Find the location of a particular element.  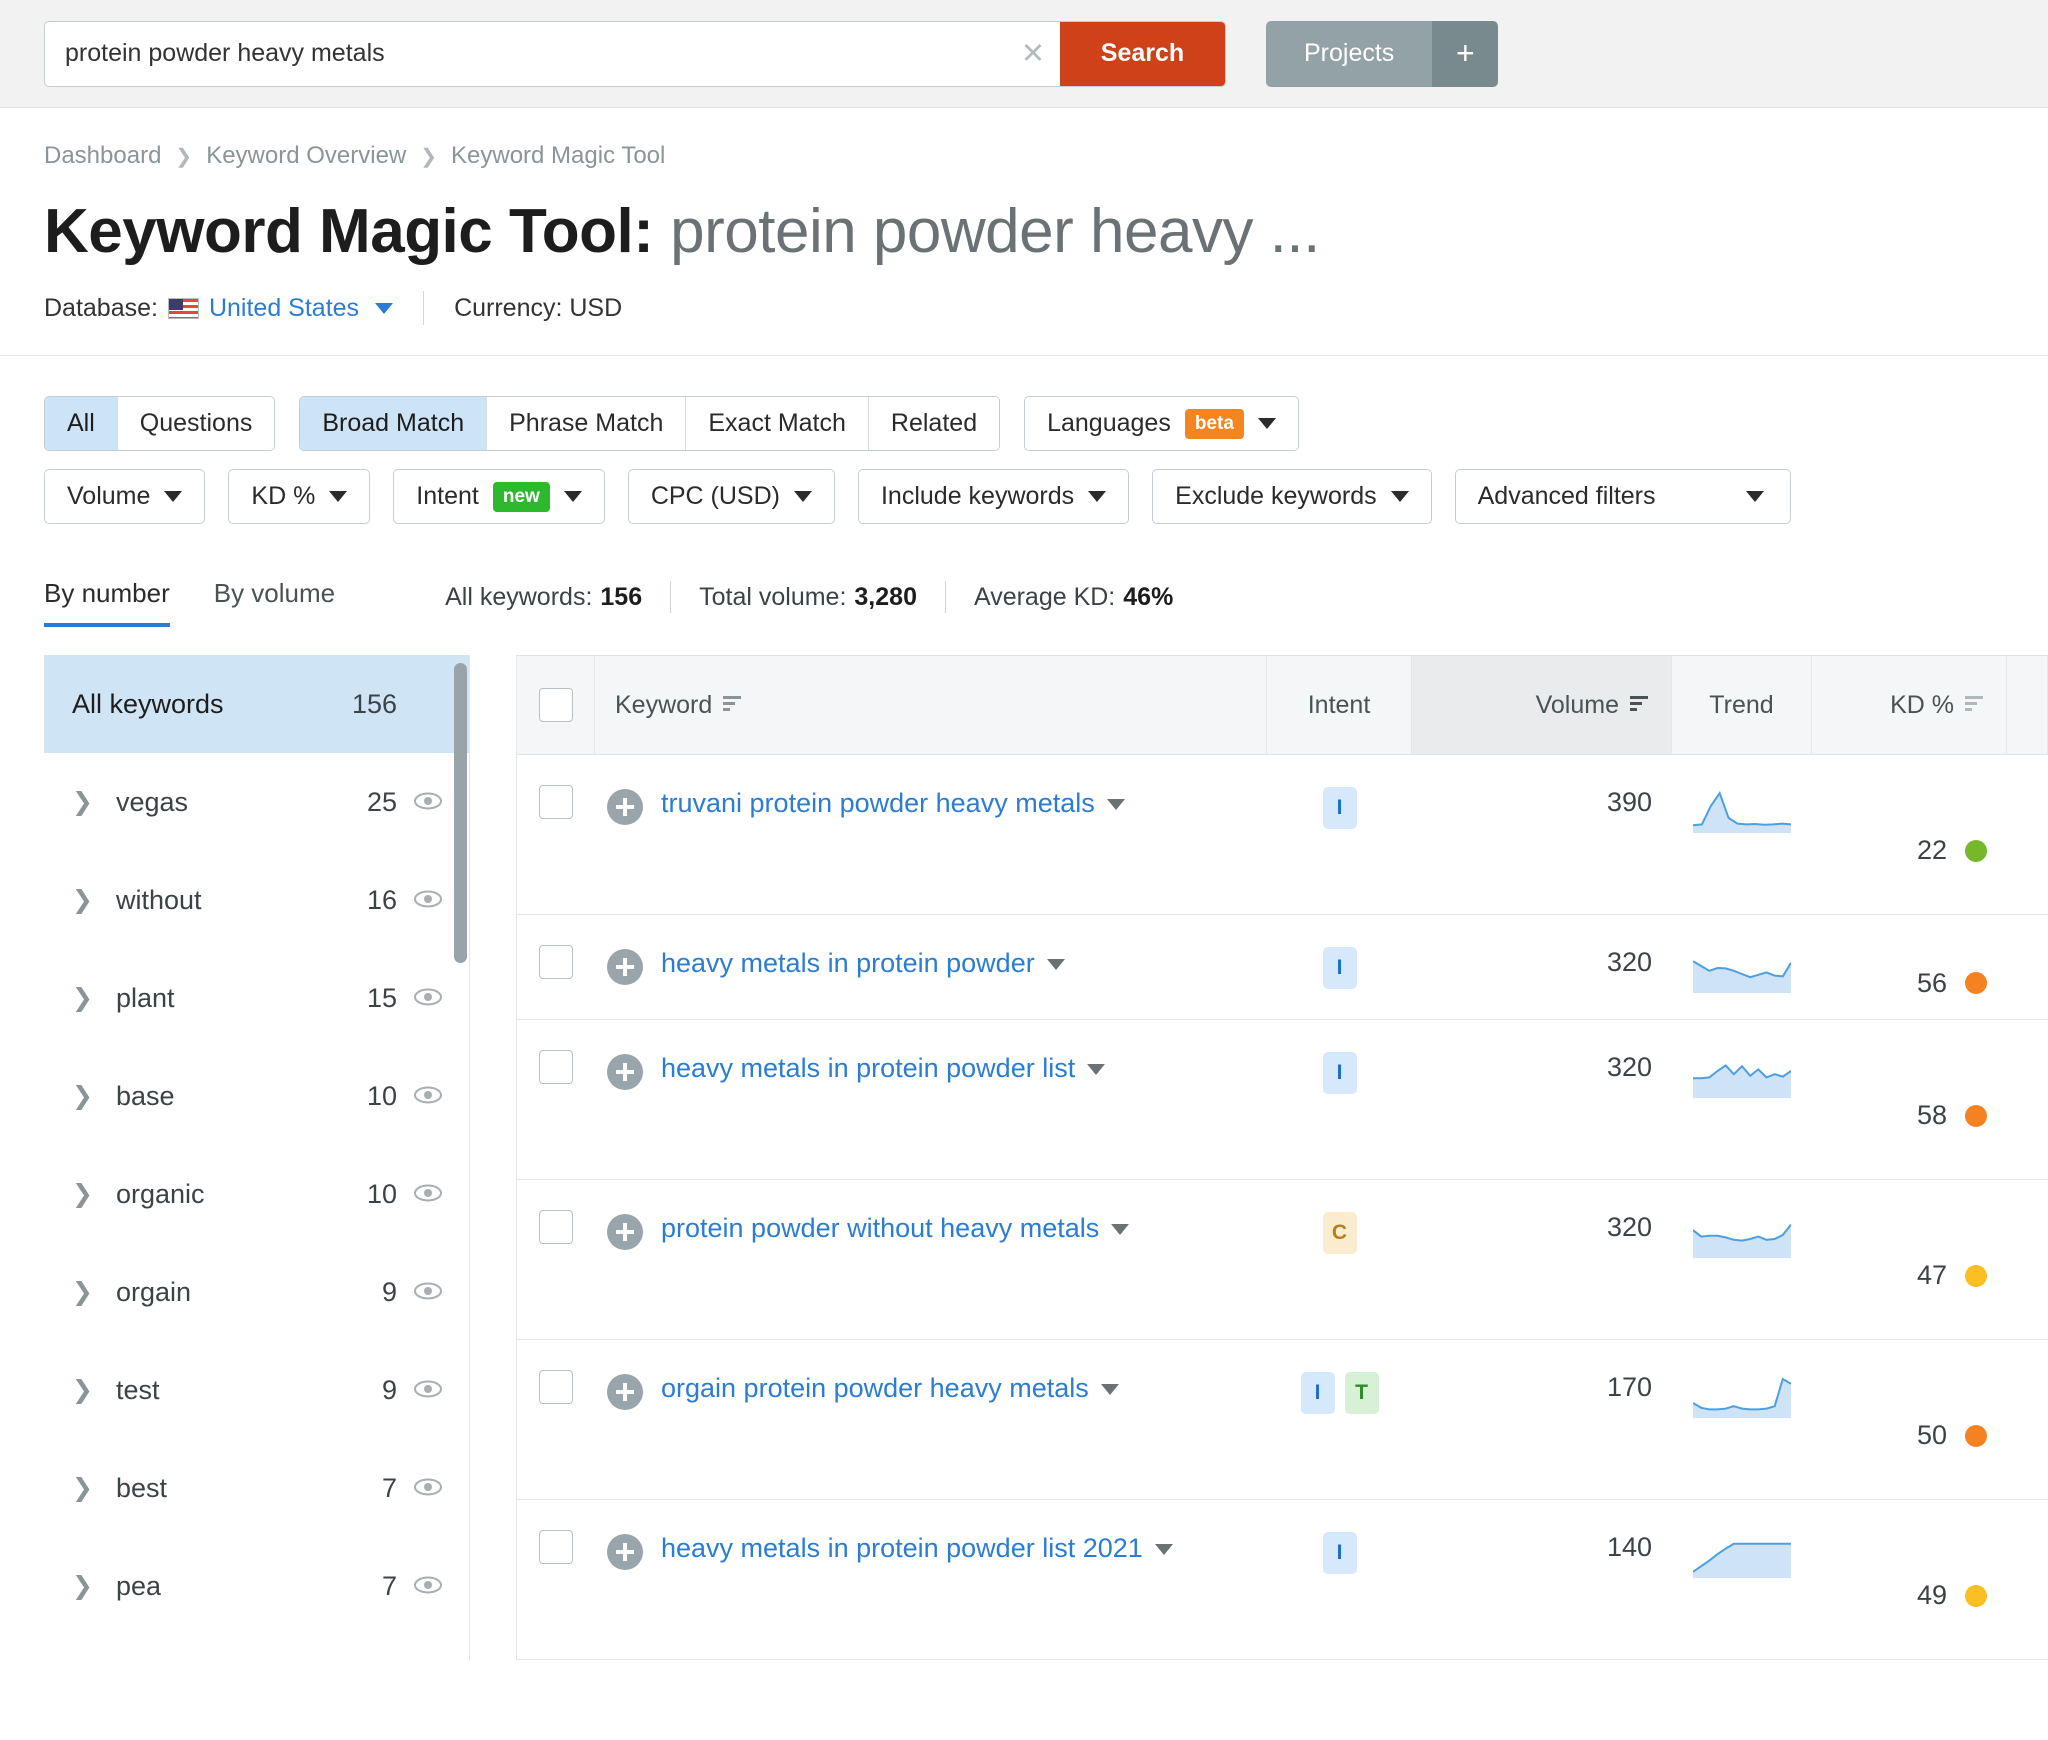

sidebar-item-all-keywords: All keywords 156 is located at coordinates (256, 704).